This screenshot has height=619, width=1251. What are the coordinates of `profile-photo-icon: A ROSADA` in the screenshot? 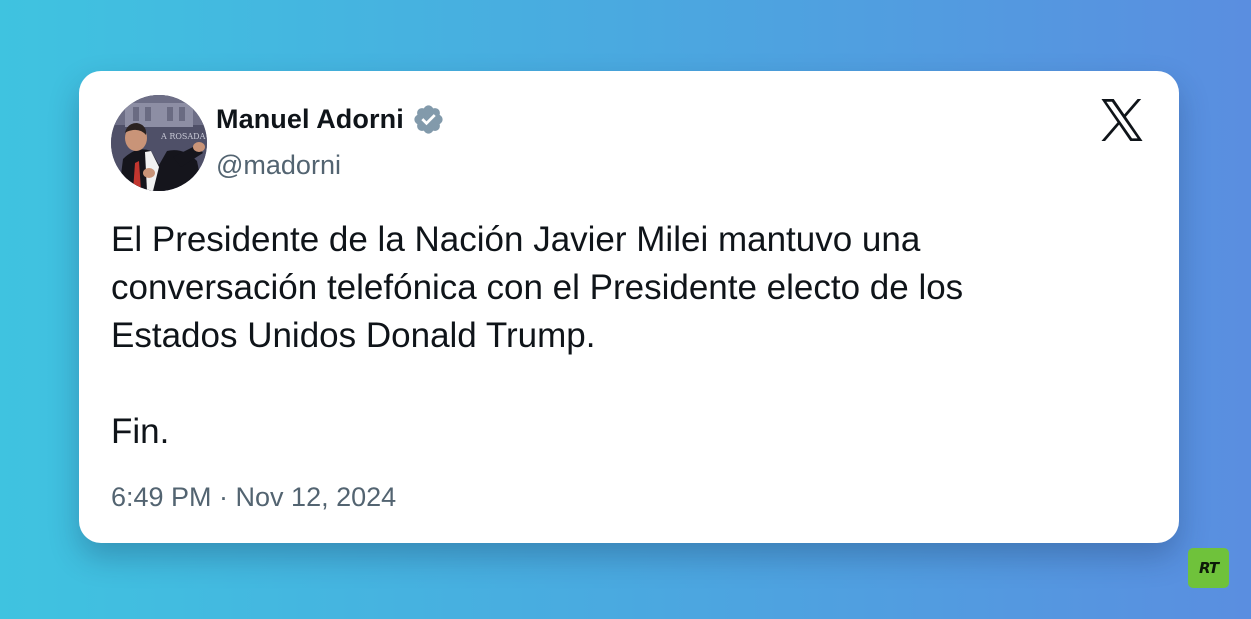 It's located at (159, 143).